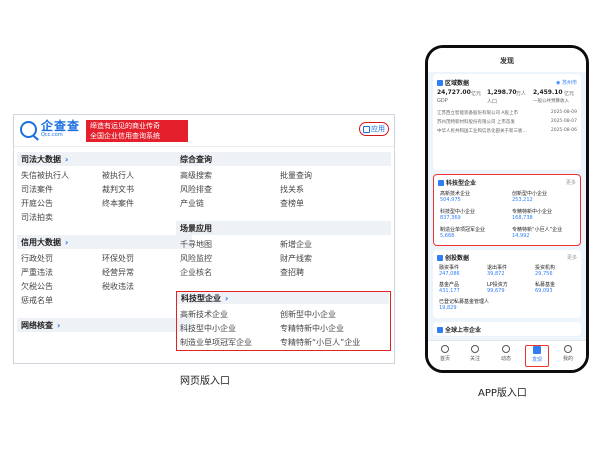  What do you see at coordinates (201, 298) in the screenshot?
I see `section-tech-label: 科技型企业` at bounding box center [201, 298].